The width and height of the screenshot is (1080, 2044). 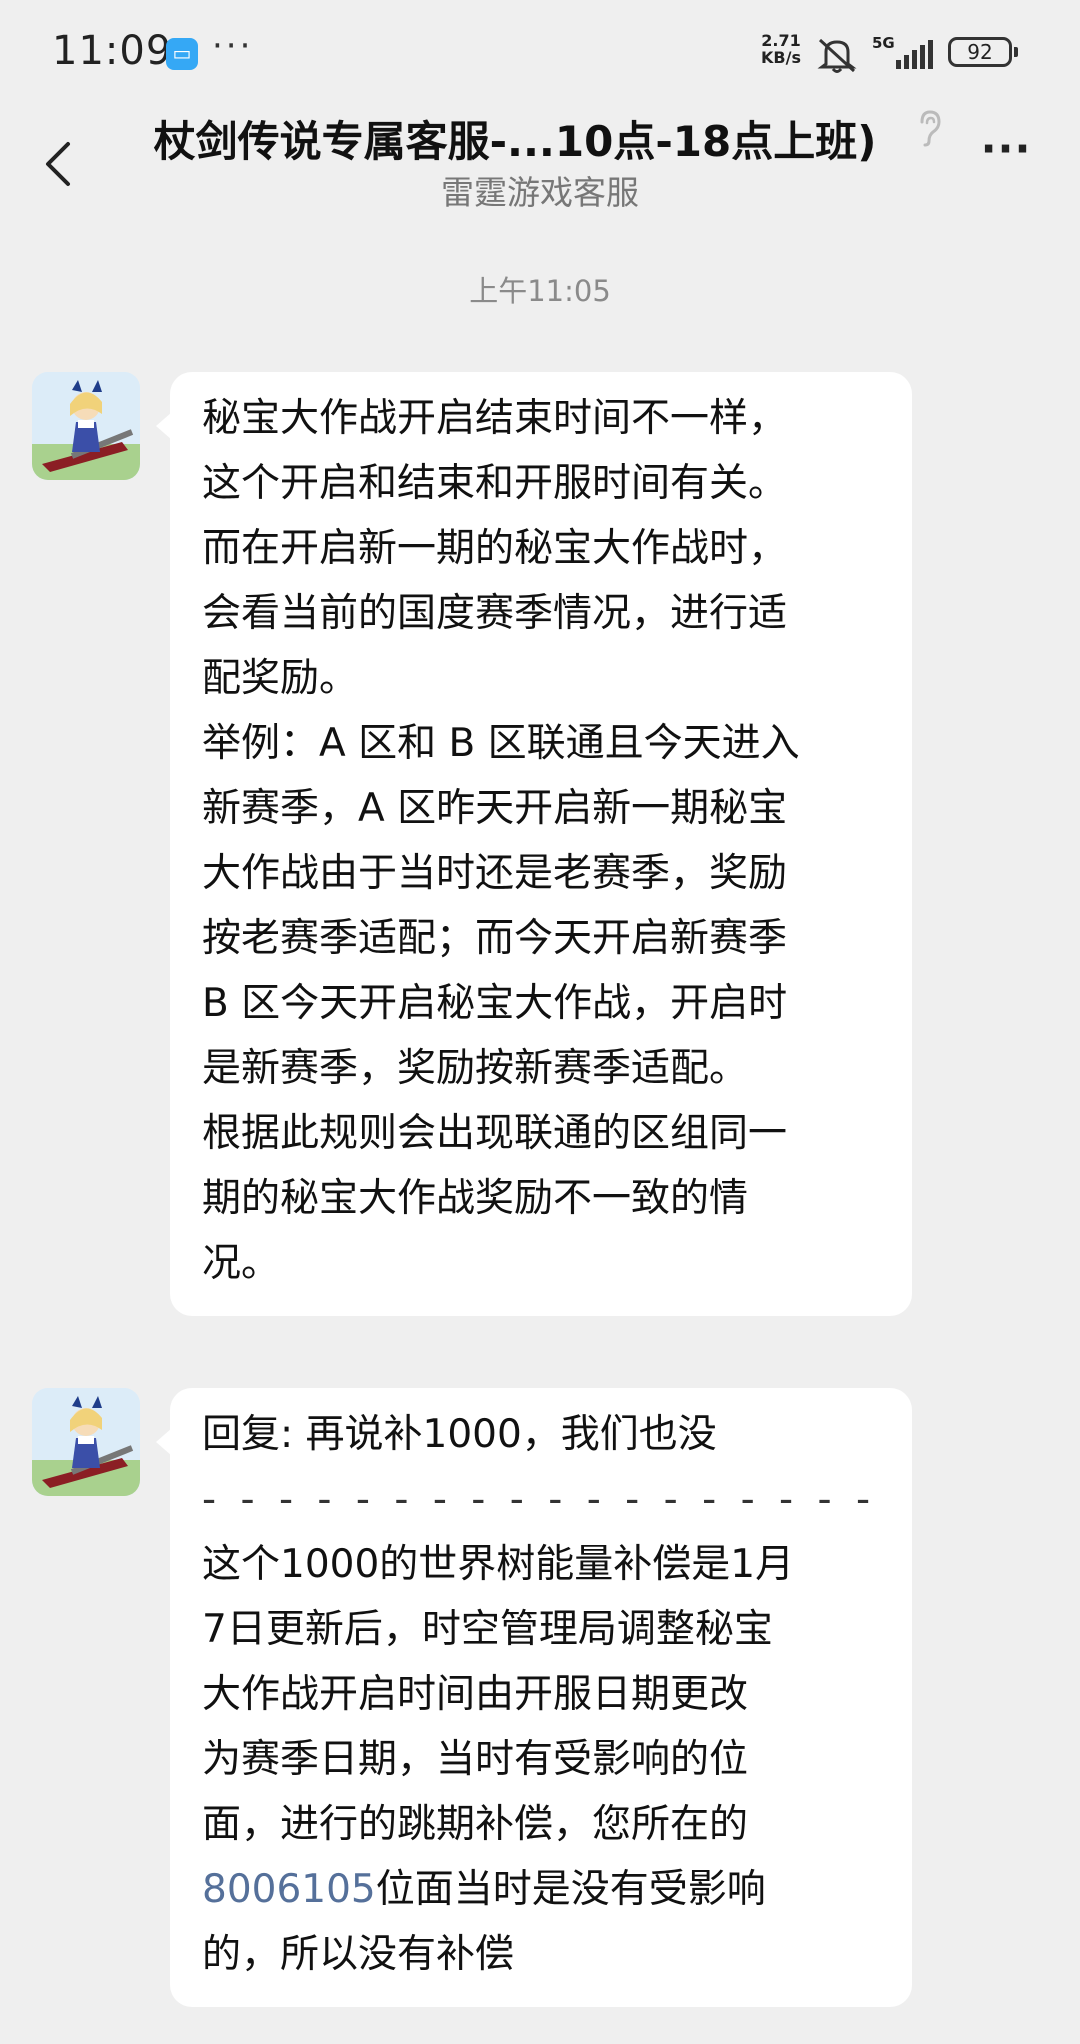 I want to click on message-line: 根据此规则会出现联通的区组同一, so click(x=495, y=1133).